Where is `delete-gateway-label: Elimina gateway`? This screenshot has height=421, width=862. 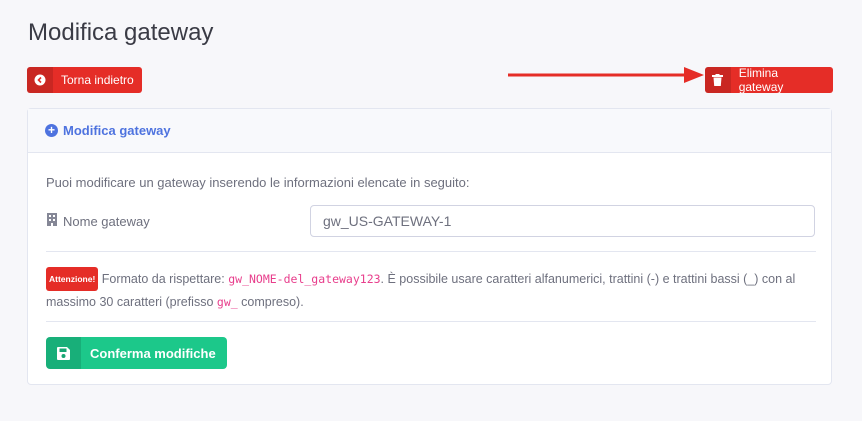 delete-gateway-label: Elimina gateway is located at coordinates (761, 80).